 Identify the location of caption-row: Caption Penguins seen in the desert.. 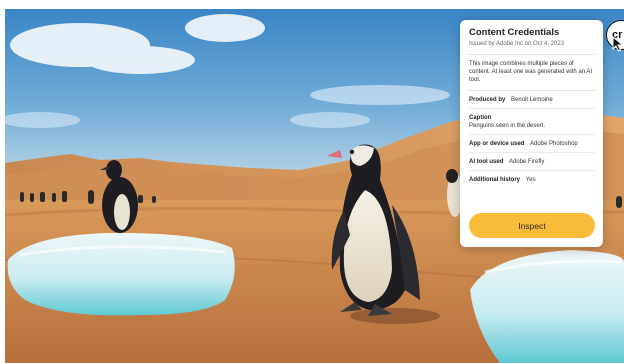
(532, 121).